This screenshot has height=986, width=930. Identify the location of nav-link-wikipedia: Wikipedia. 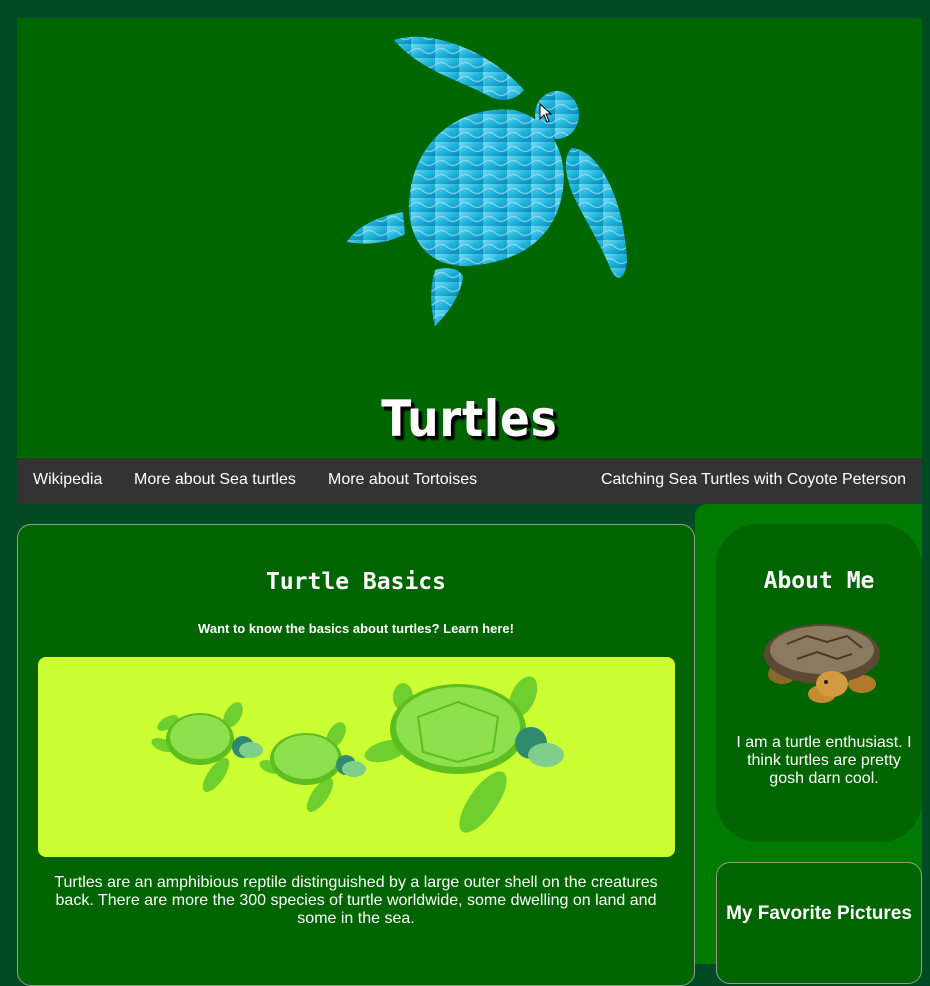
(67, 481).